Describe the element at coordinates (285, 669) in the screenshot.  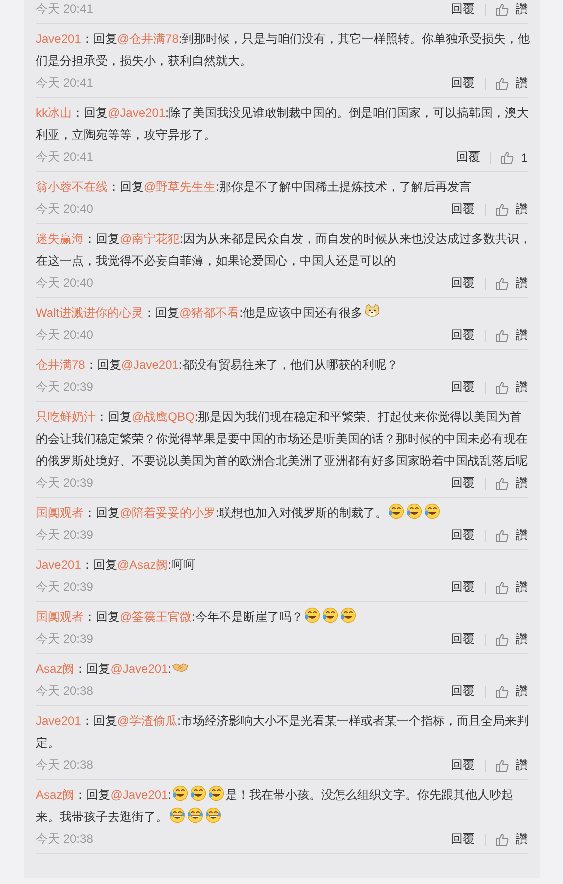
I see `comment-text: Asaz阙：回复@Jave201:` at that location.